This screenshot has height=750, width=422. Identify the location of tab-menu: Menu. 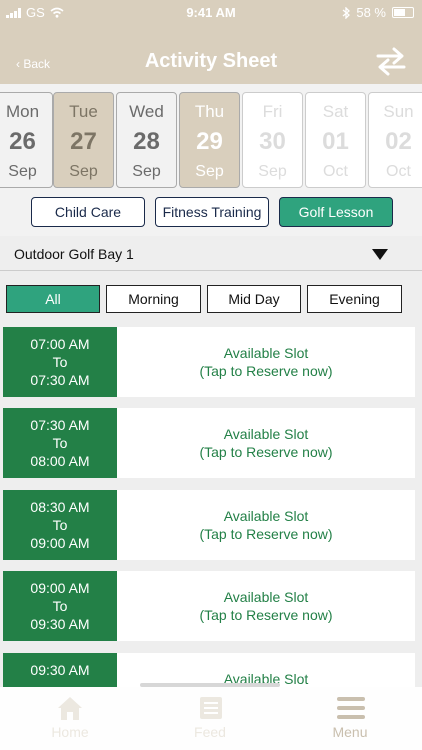
(350, 718).